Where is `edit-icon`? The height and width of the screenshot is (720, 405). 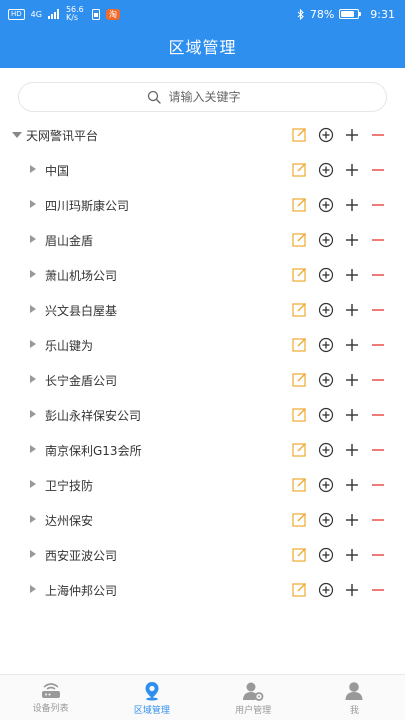
edit-icon is located at coordinates (299, 275).